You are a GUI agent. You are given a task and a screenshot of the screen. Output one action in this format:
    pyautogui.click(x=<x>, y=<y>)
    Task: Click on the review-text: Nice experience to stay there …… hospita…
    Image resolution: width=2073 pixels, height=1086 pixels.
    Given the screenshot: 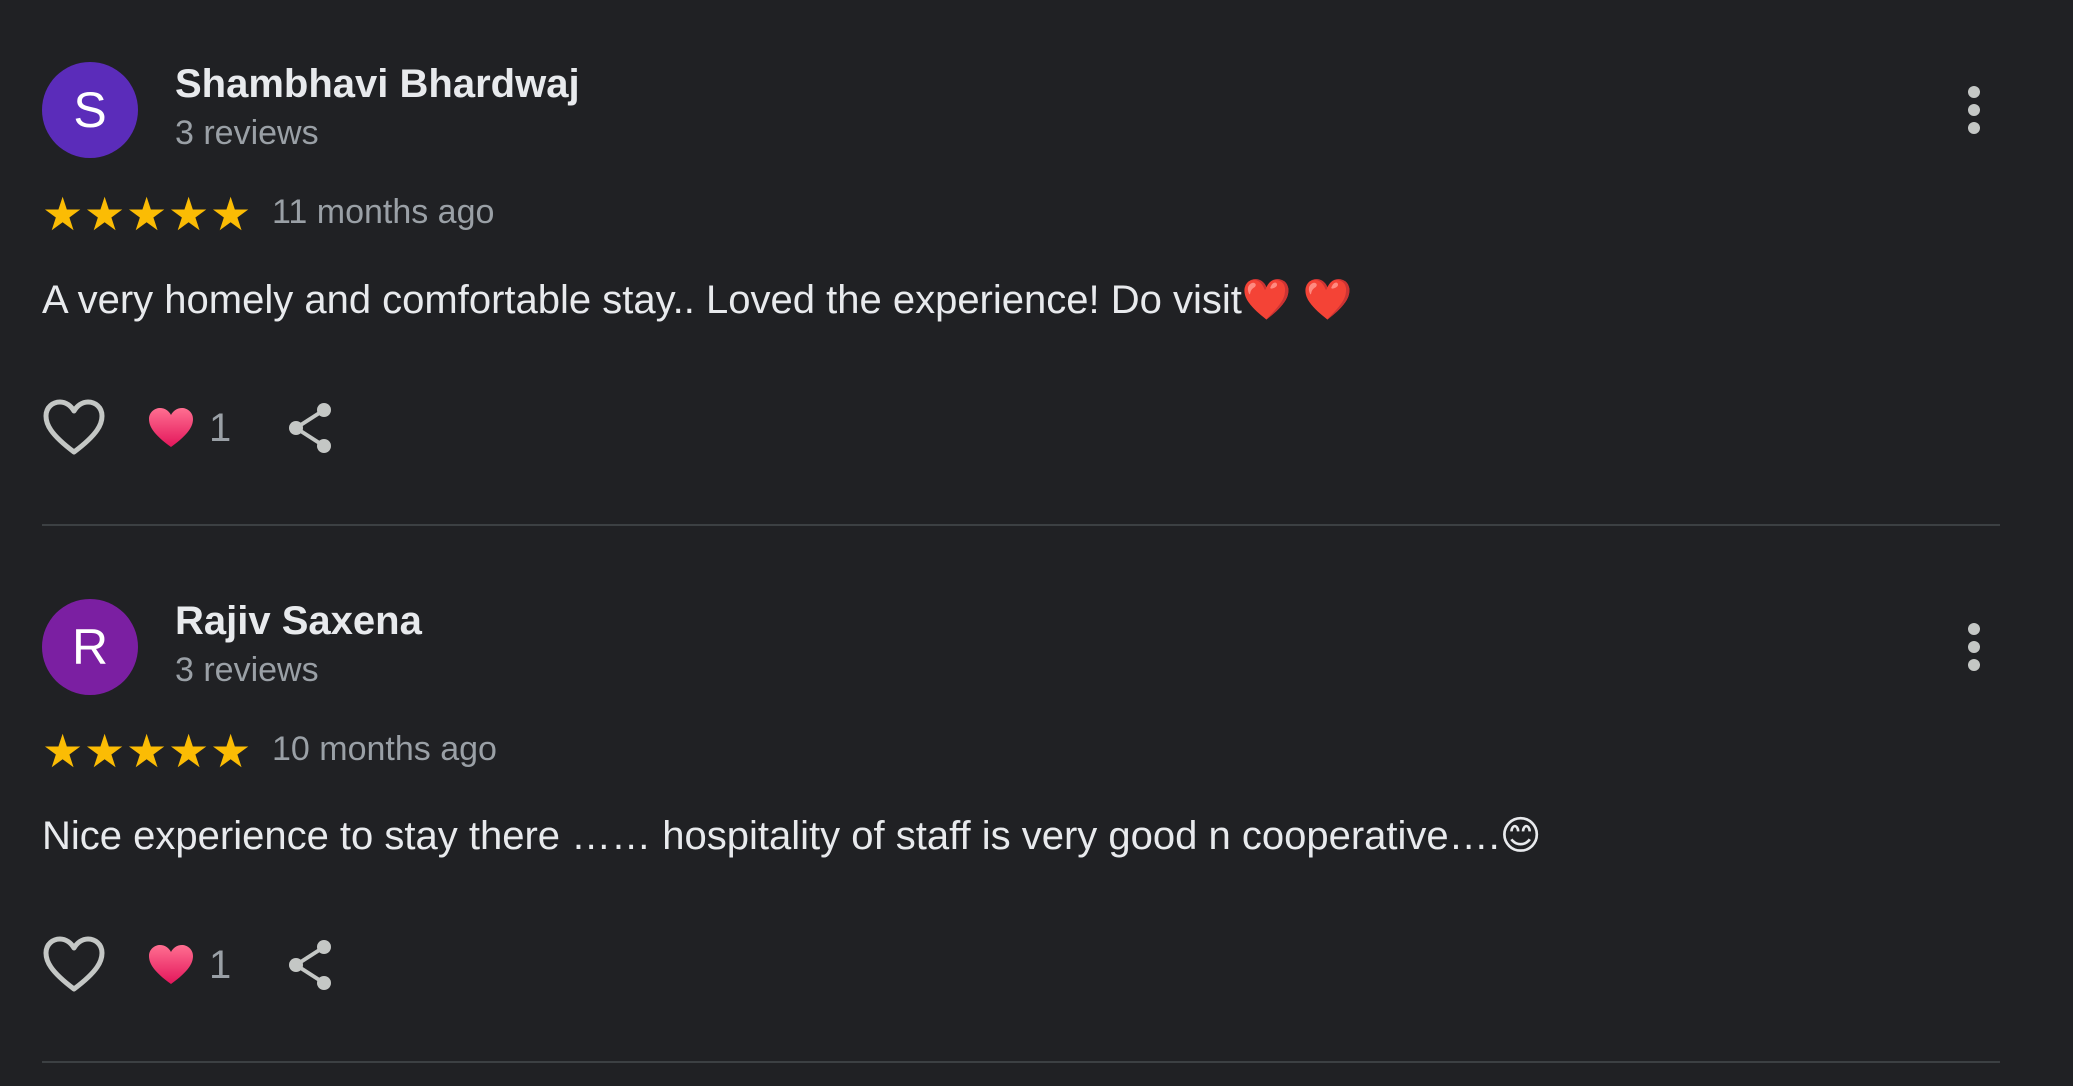 What is the action you would take?
    pyautogui.click(x=791, y=836)
    